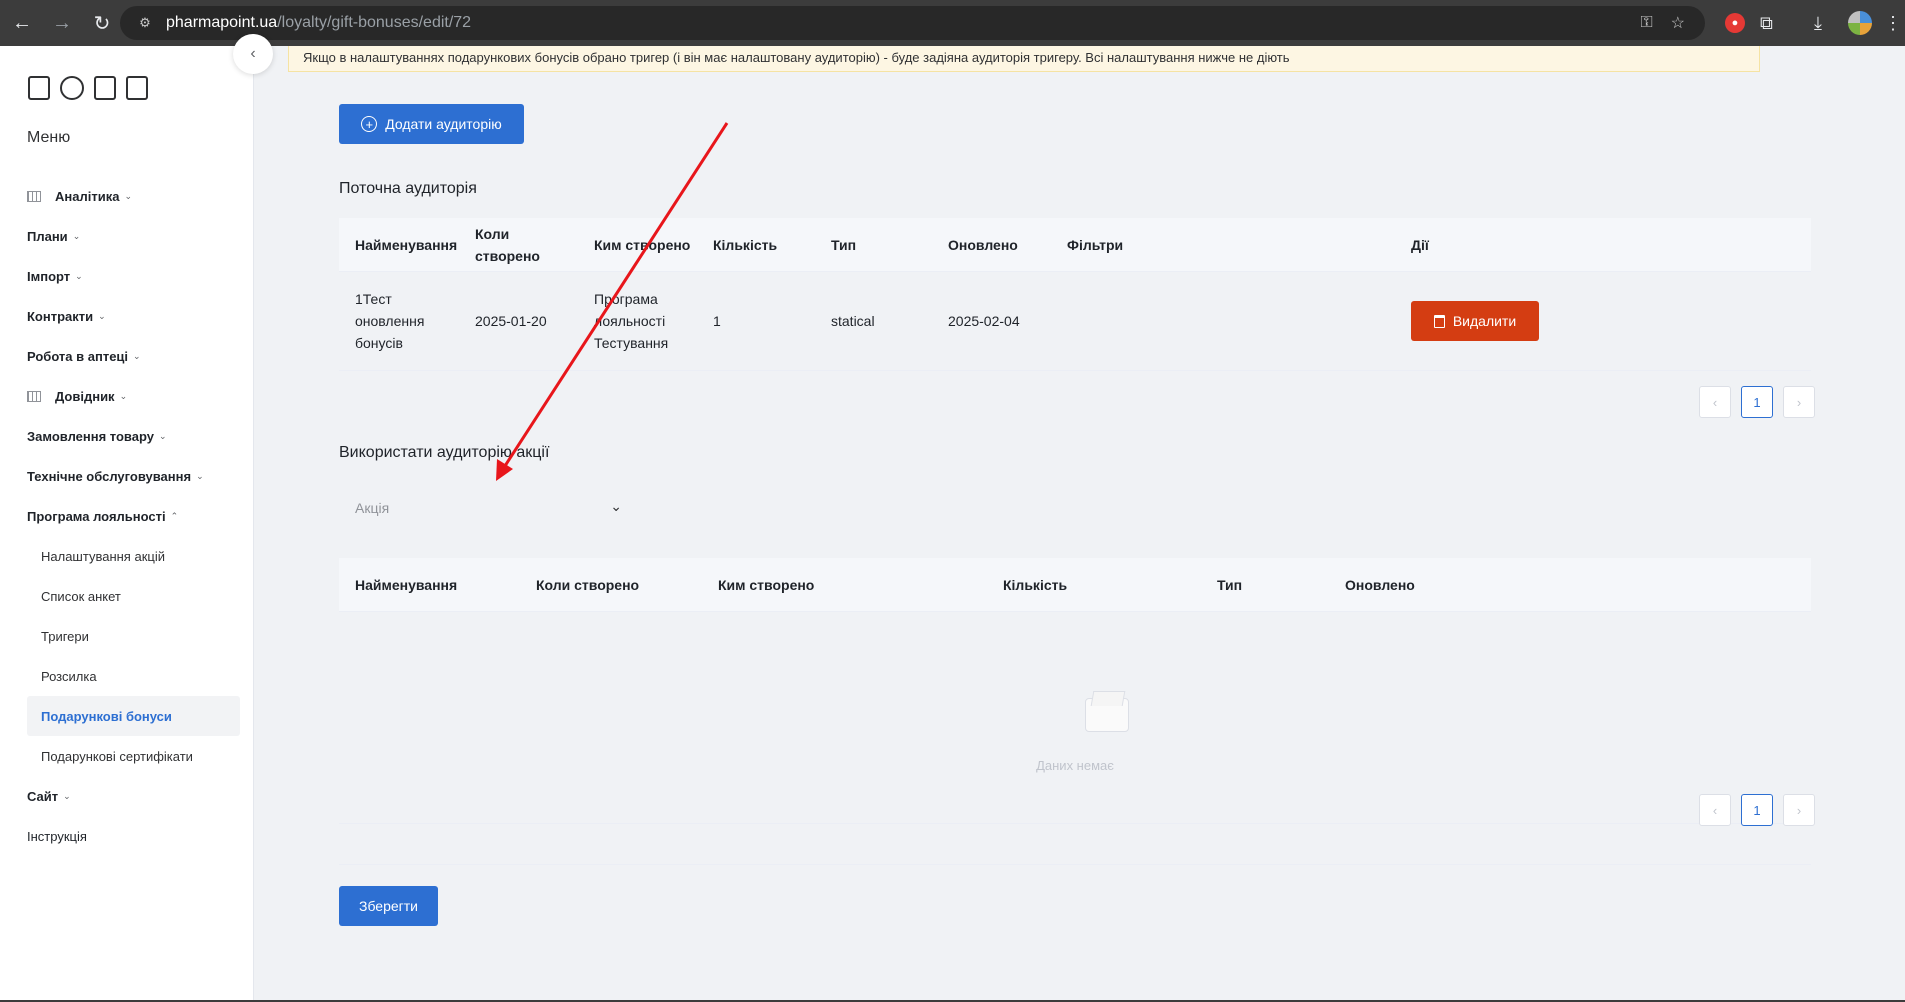 This screenshot has width=1905, height=1002. I want to click on sidebar-item: Замовлення товару ⌄, so click(127, 436).